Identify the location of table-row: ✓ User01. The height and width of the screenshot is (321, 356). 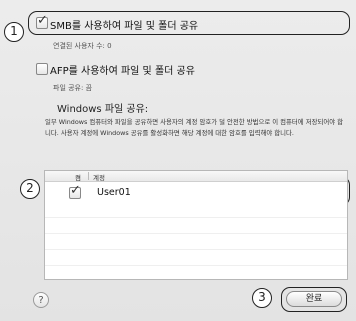
(196, 193).